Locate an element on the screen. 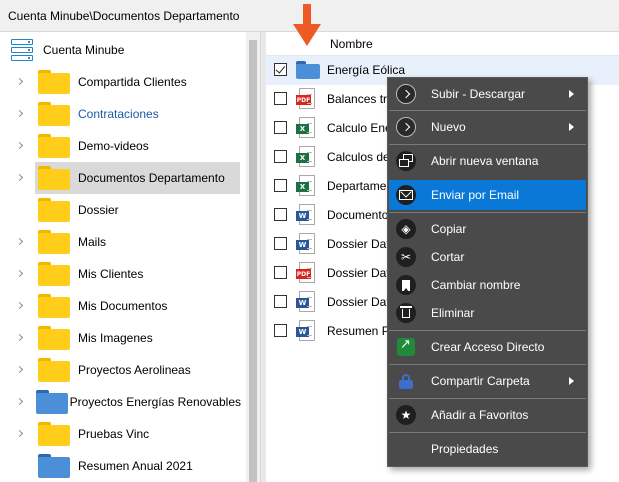  menu-item-label: Copiar is located at coordinates (449, 229).